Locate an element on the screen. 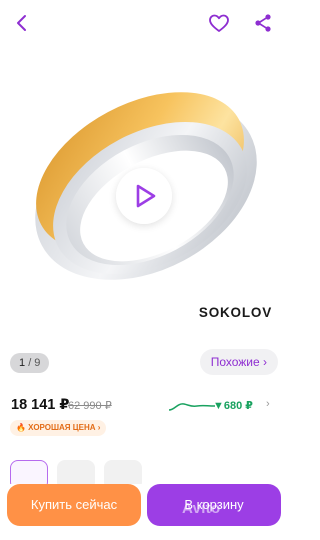  play-icon is located at coordinates (146, 196).